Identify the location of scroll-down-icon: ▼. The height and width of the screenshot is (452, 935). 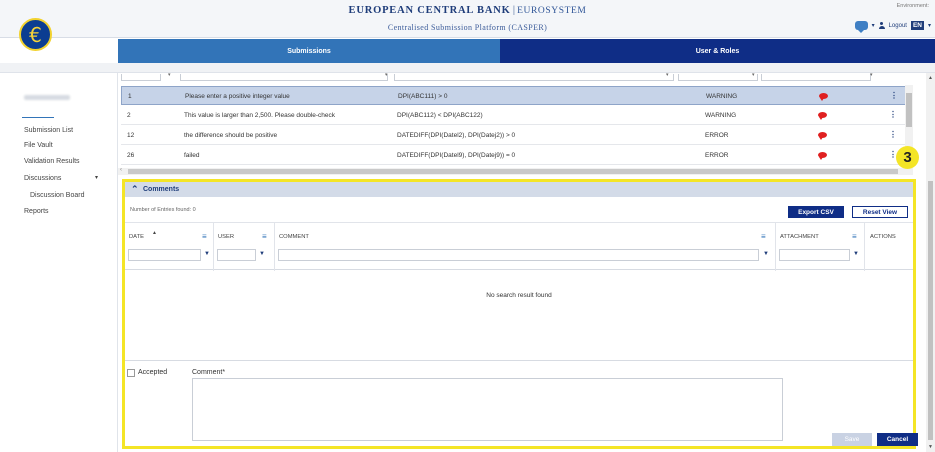
(930, 447).